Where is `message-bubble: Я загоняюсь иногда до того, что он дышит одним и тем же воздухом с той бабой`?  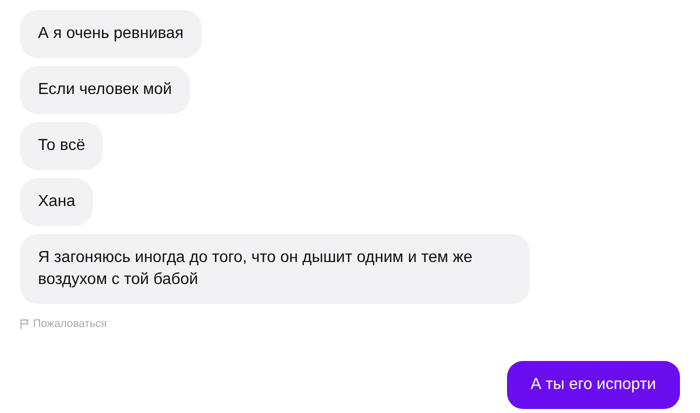 message-bubble: Я загоняюсь иногда до того, что он дышит одним и тем же воздухом с той бабой is located at coordinates (275, 269).